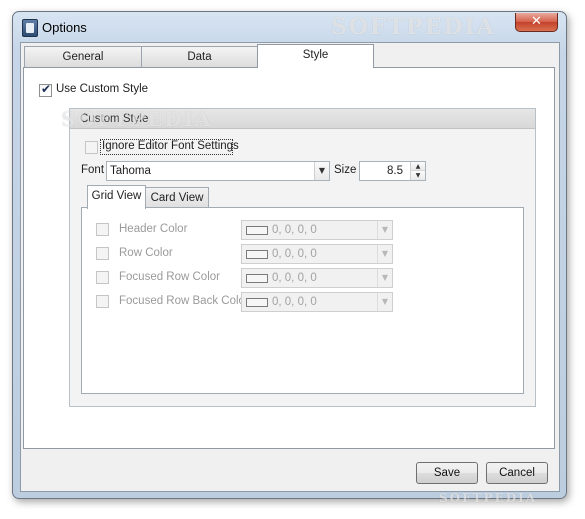  I want to click on focused-row-back-color-value: 0, 0, 0, 0, so click(294, 302).